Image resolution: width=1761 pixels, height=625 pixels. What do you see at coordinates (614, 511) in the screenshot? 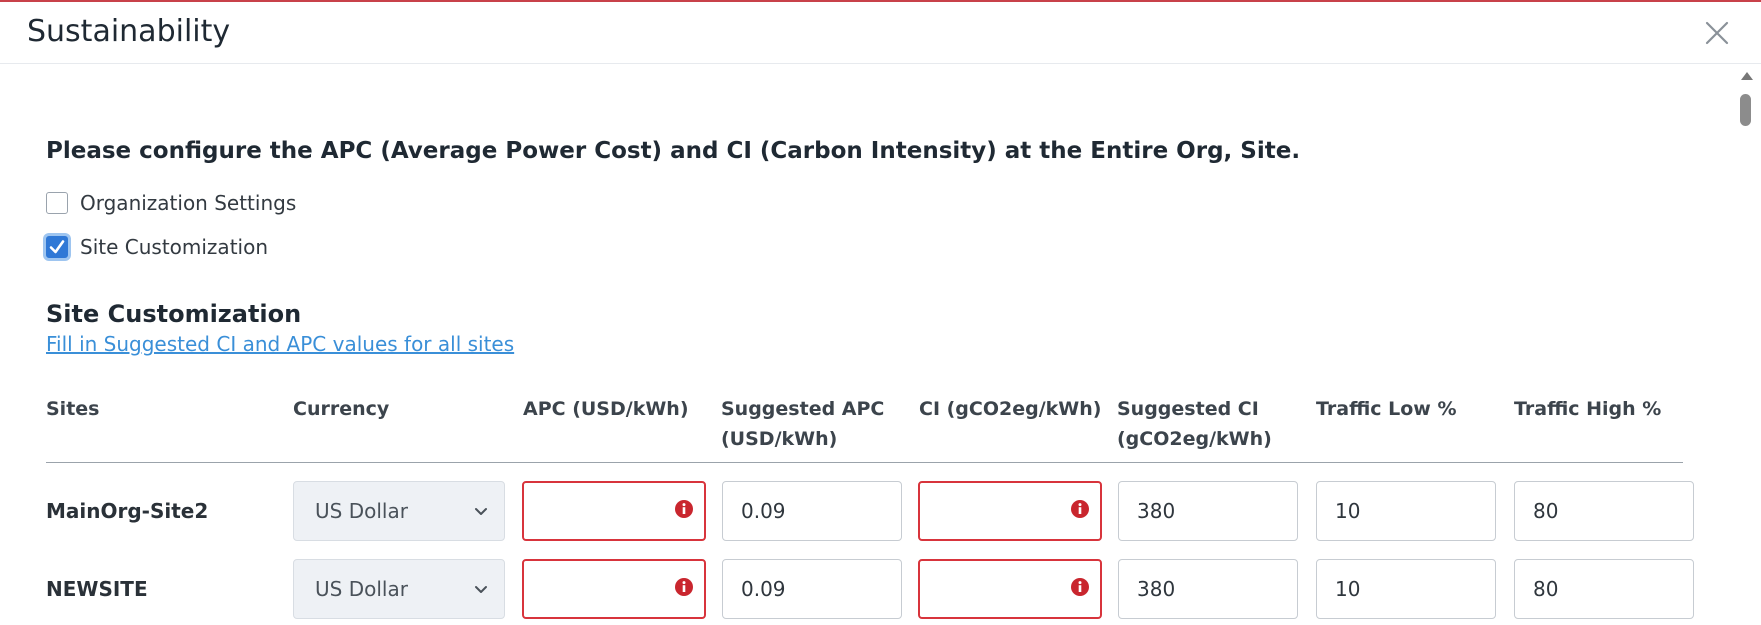
I see `apc-input-mainorg-site2` at bounding box center [614, 511].